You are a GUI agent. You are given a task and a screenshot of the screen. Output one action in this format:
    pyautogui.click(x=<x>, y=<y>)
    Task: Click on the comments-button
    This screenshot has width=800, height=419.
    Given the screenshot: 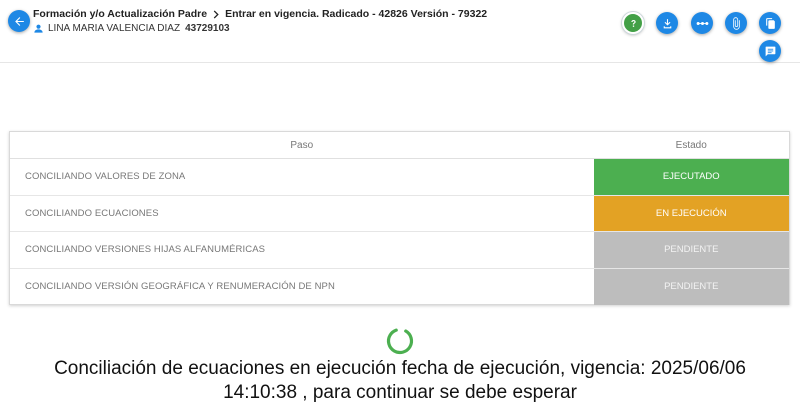 What is the action you would take?
    pyautogui.click(x=770, y=51)
    